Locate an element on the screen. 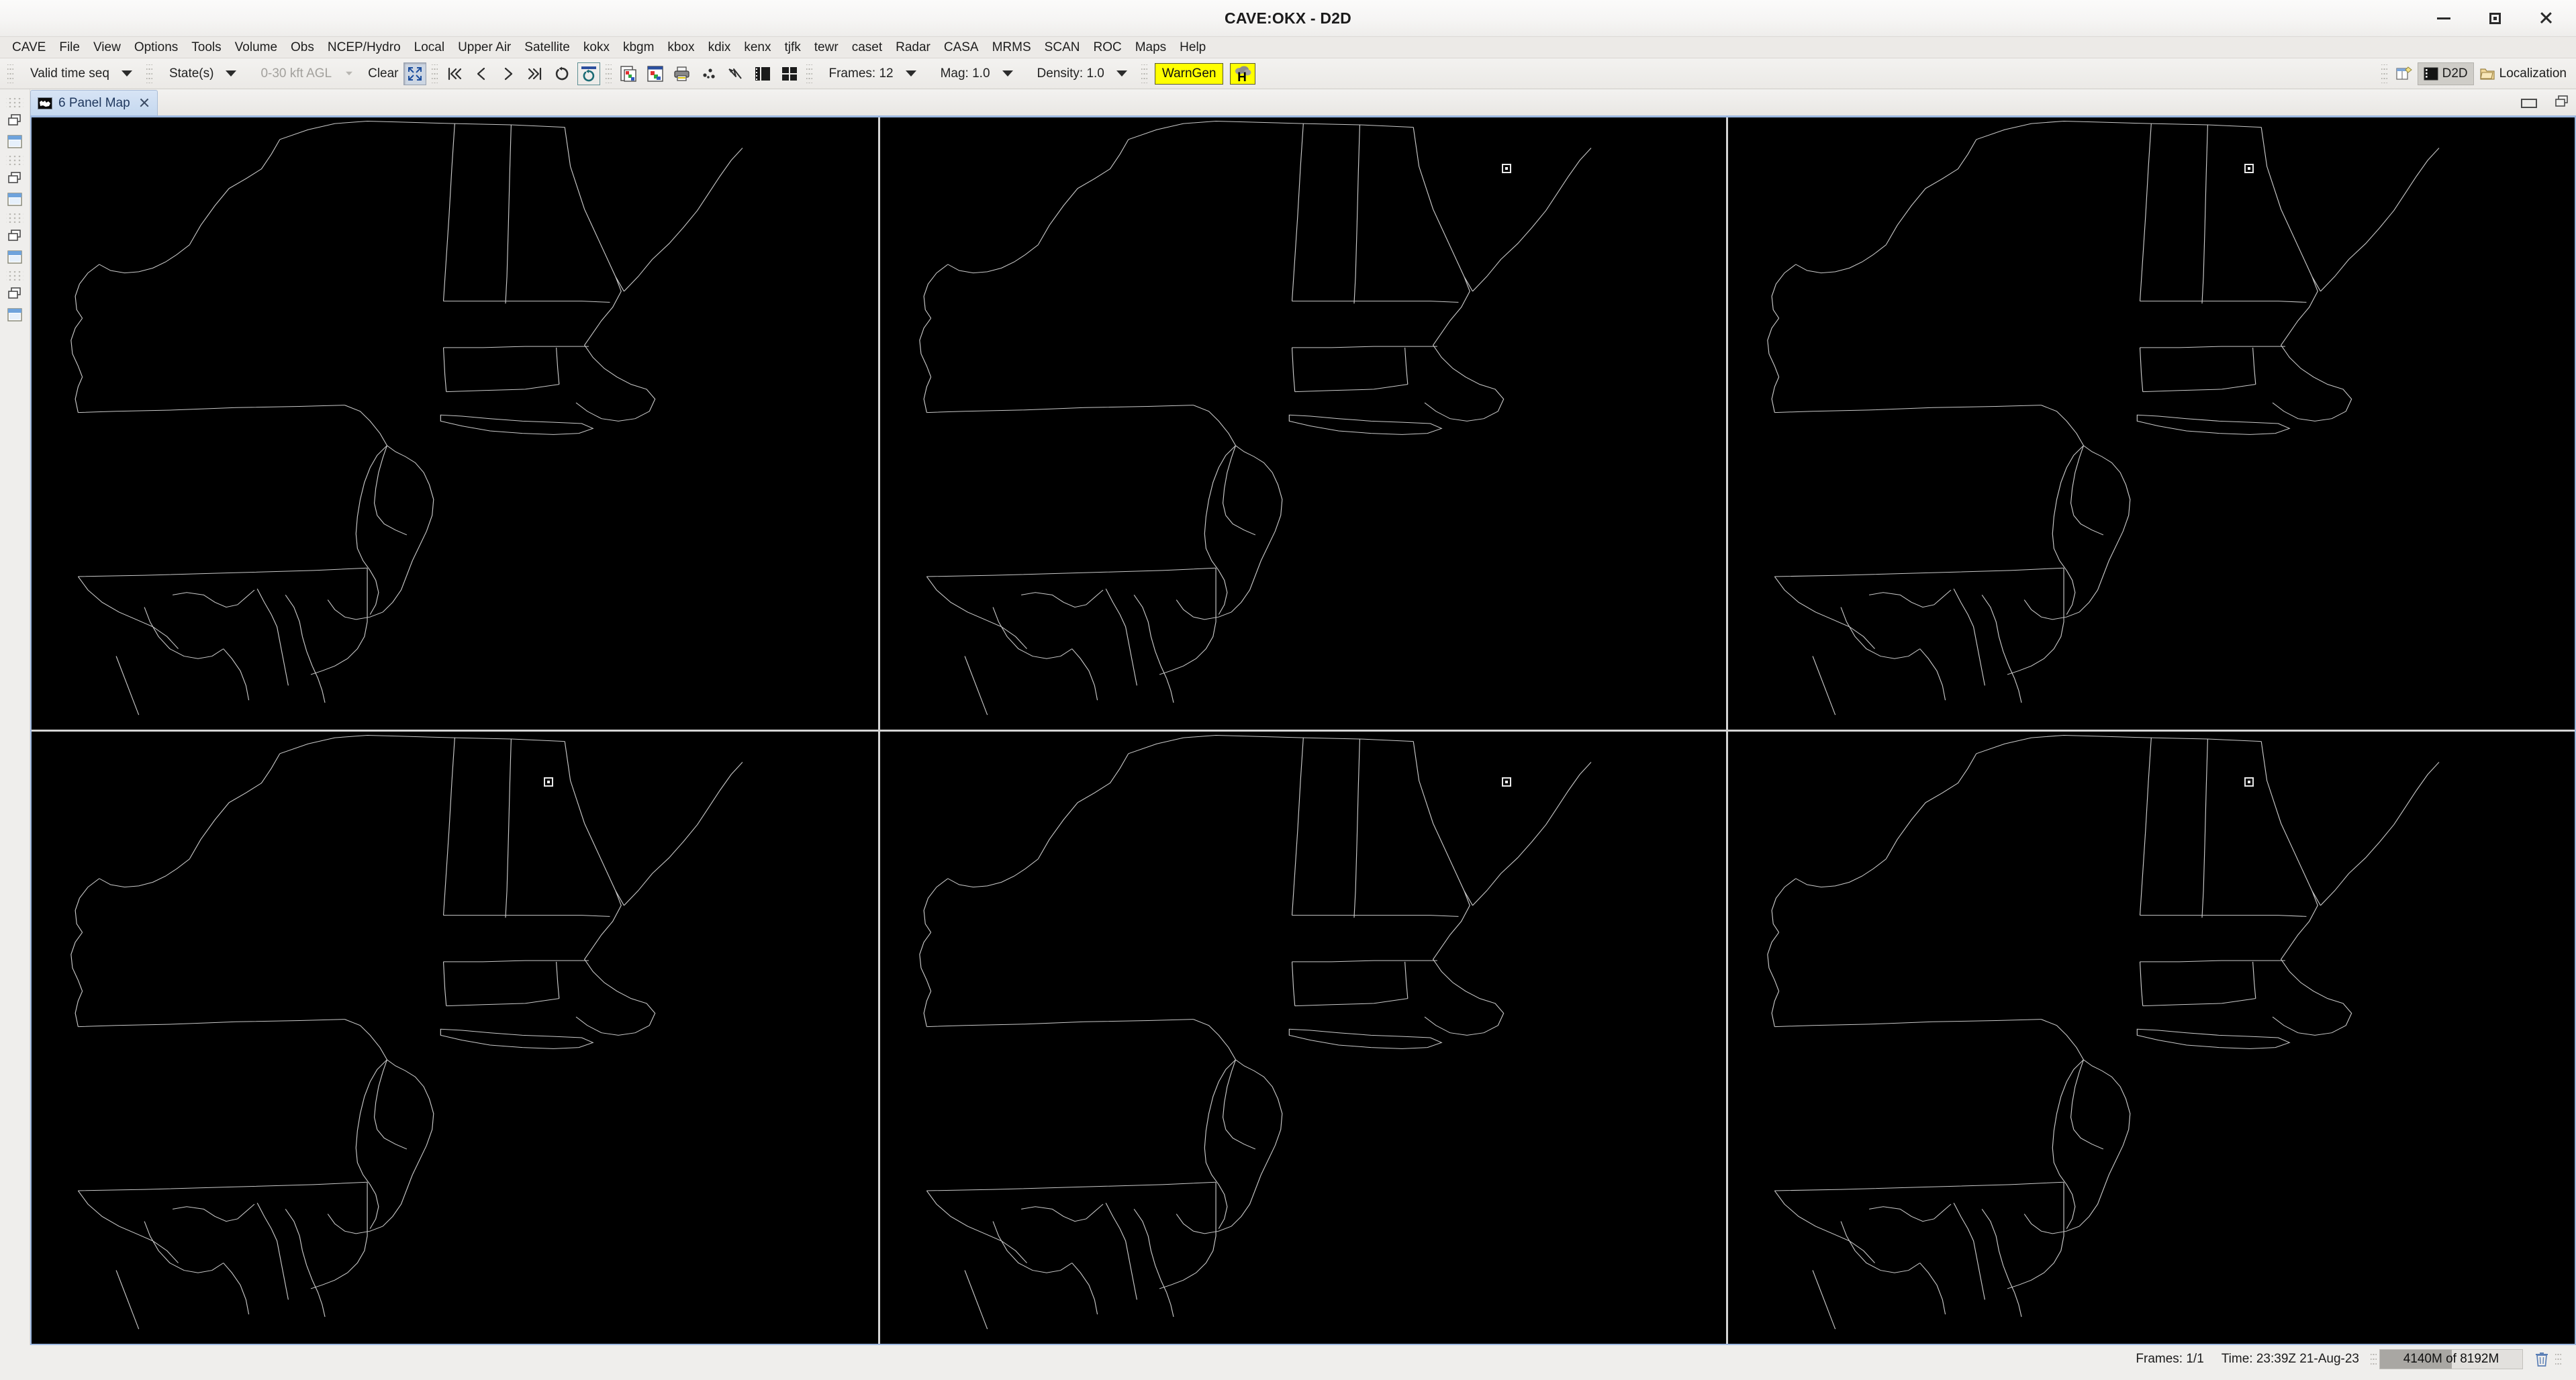 This screenshot has width=2576, height=1380. toolbar-grip is located at coordinates (10, 73).